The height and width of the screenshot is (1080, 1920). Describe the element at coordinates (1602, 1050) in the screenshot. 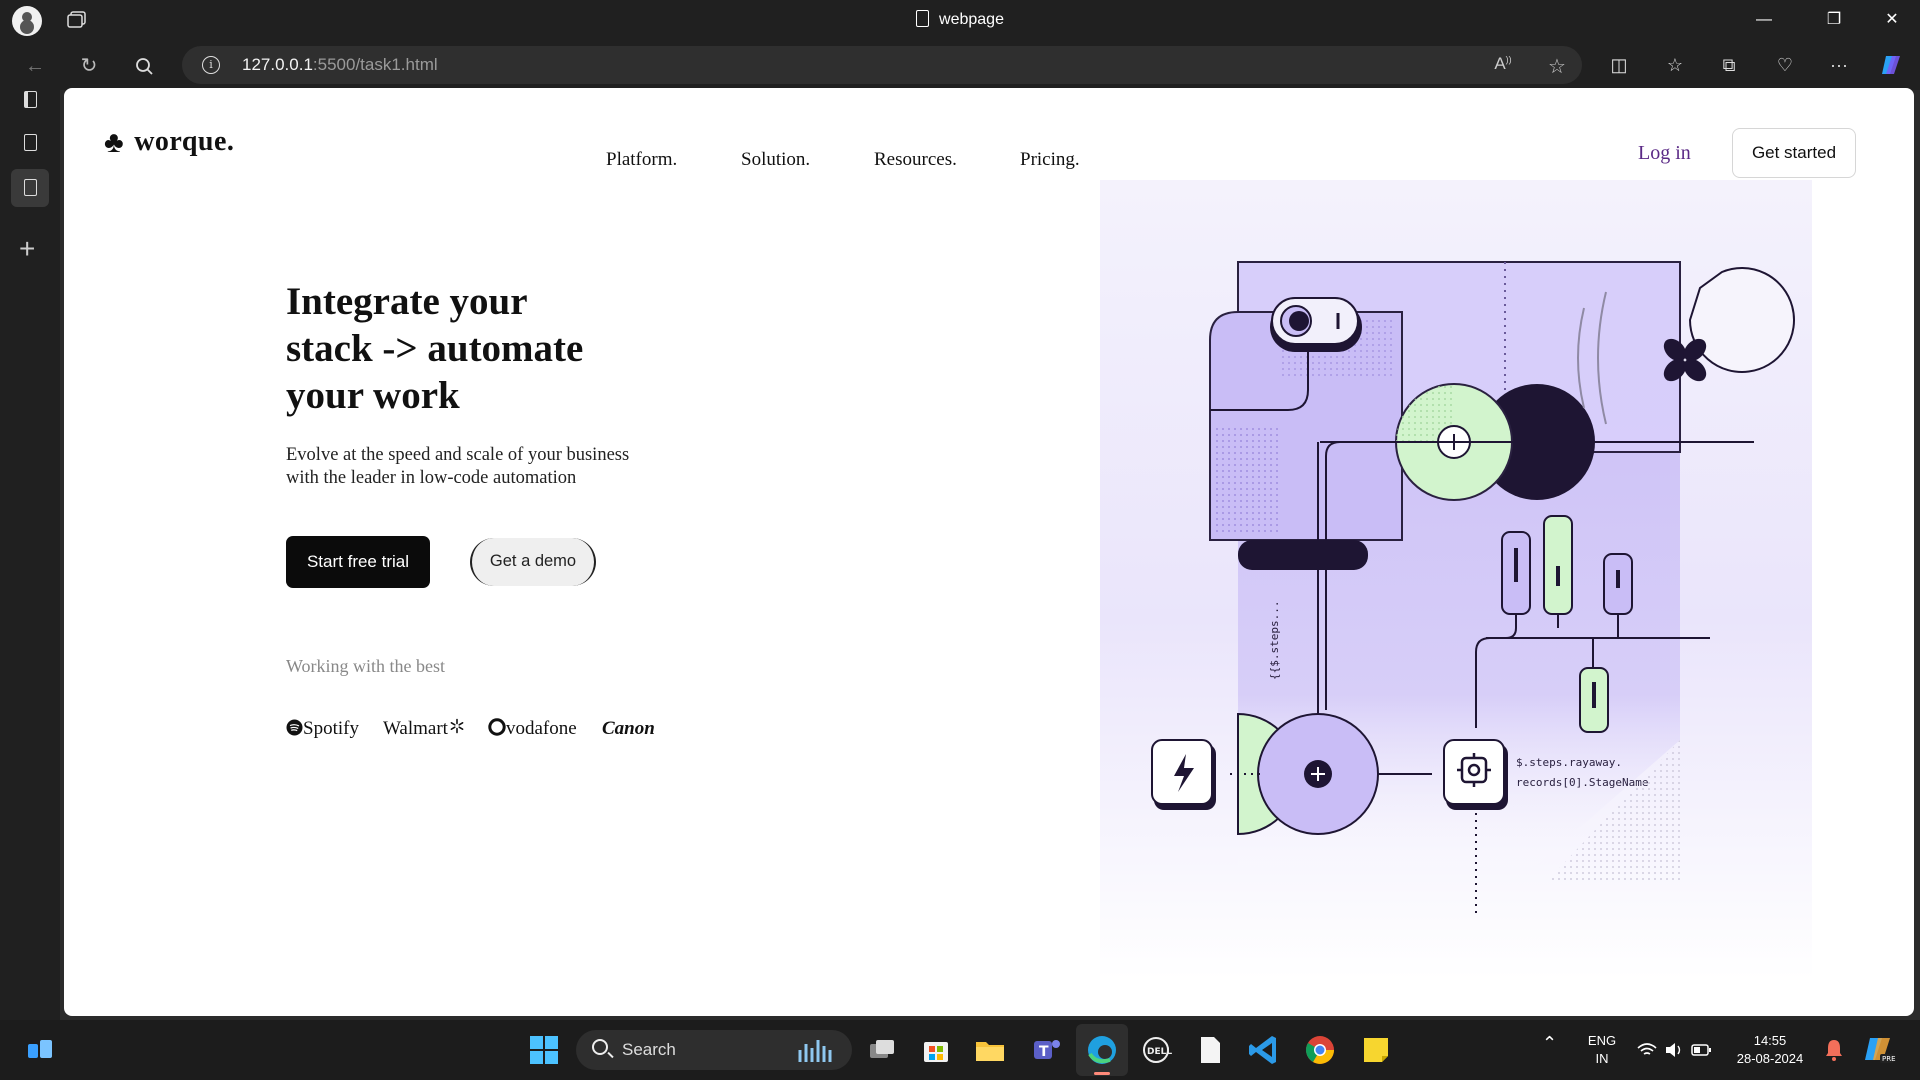

I see `language-indicator: ENG IN` at that location.